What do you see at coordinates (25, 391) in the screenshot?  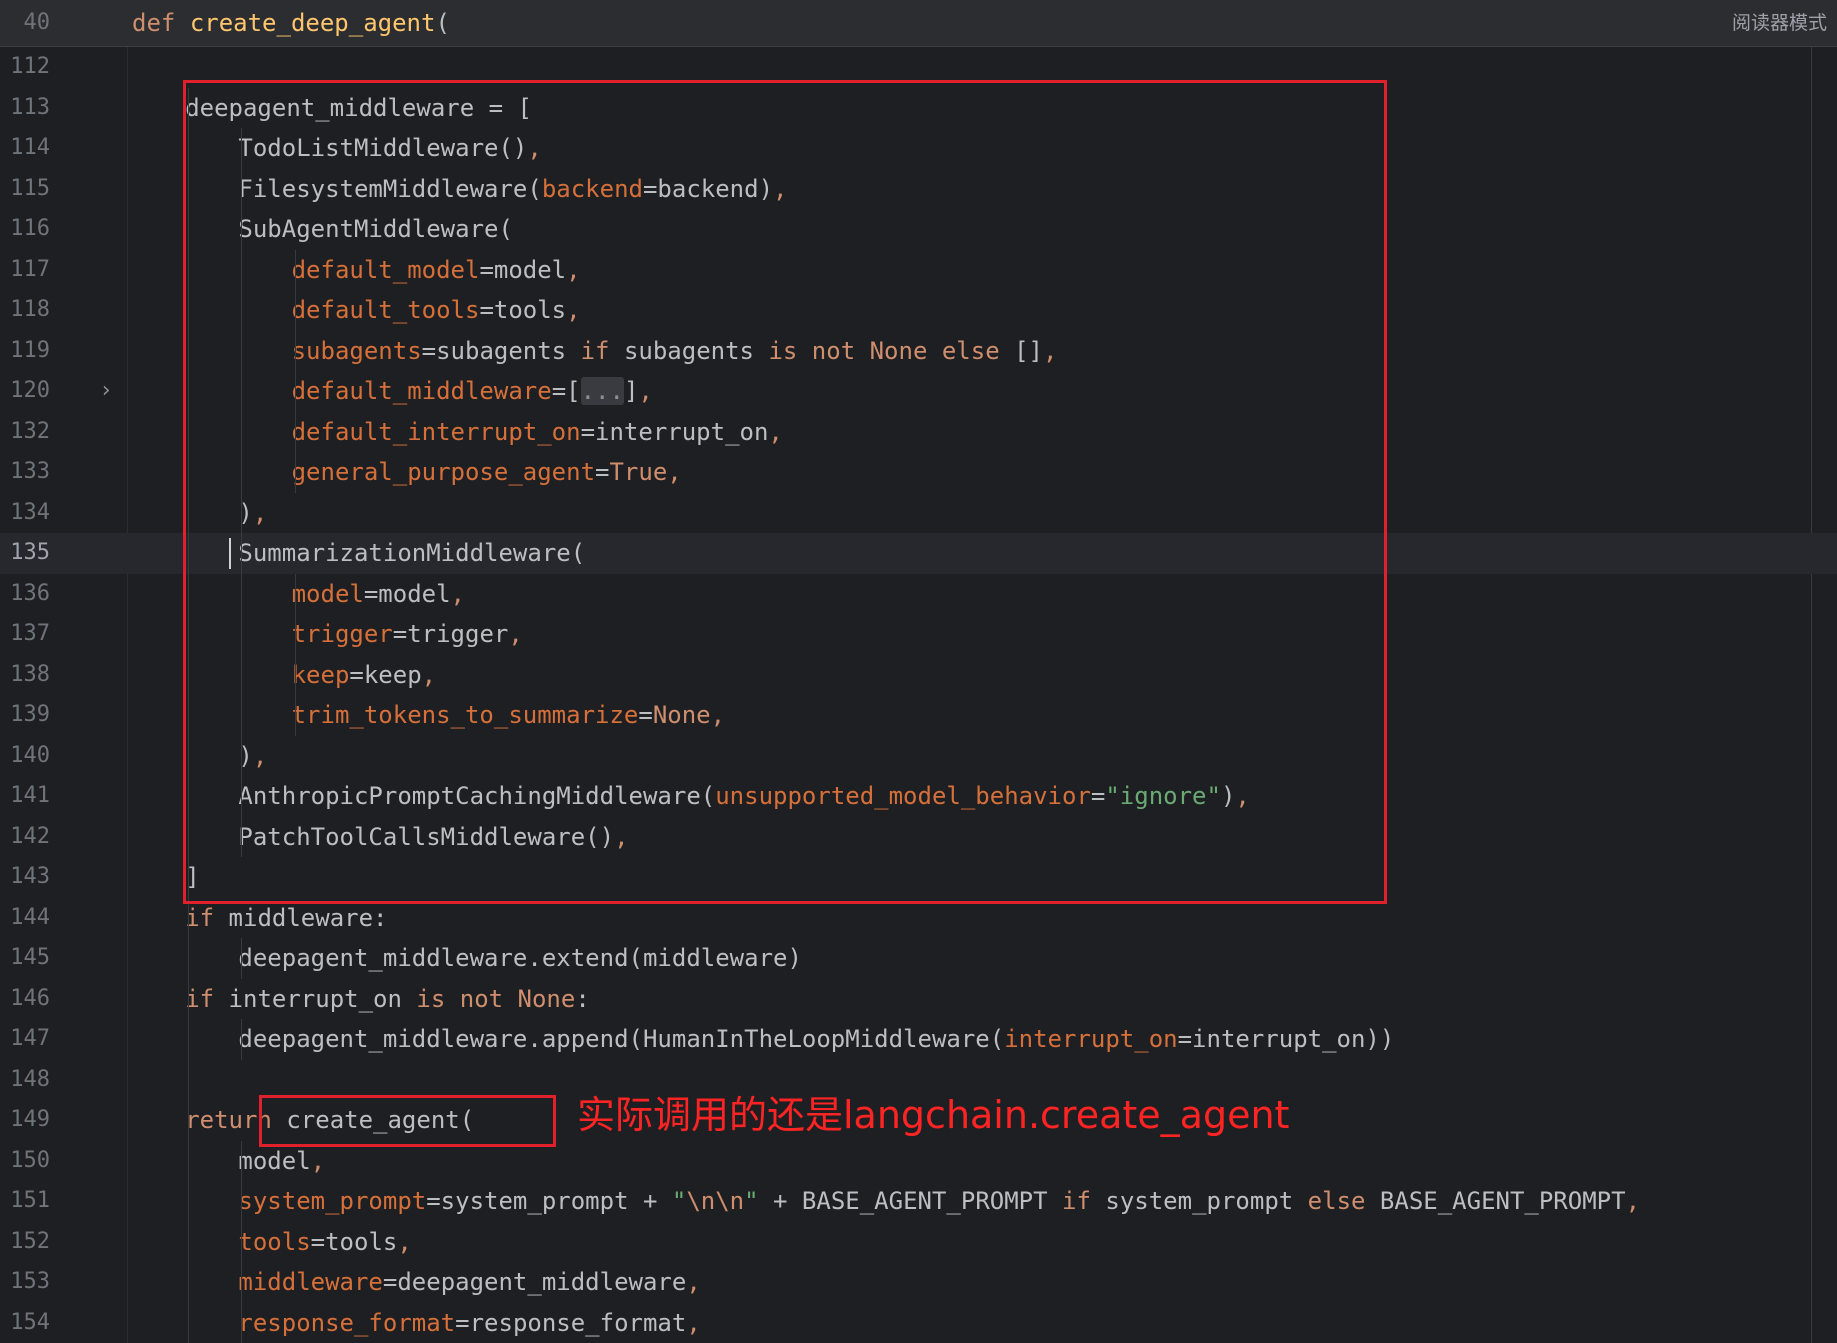 I see `line-number: 120` at bounding box center [25, 391].